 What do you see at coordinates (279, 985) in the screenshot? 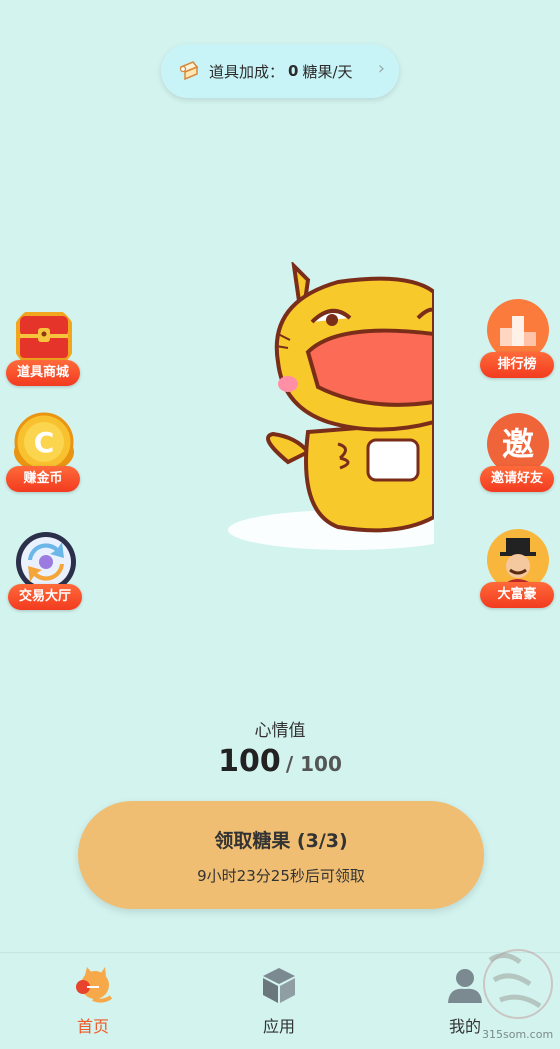
I see `cube-icon` at bounding box center [279, 985].